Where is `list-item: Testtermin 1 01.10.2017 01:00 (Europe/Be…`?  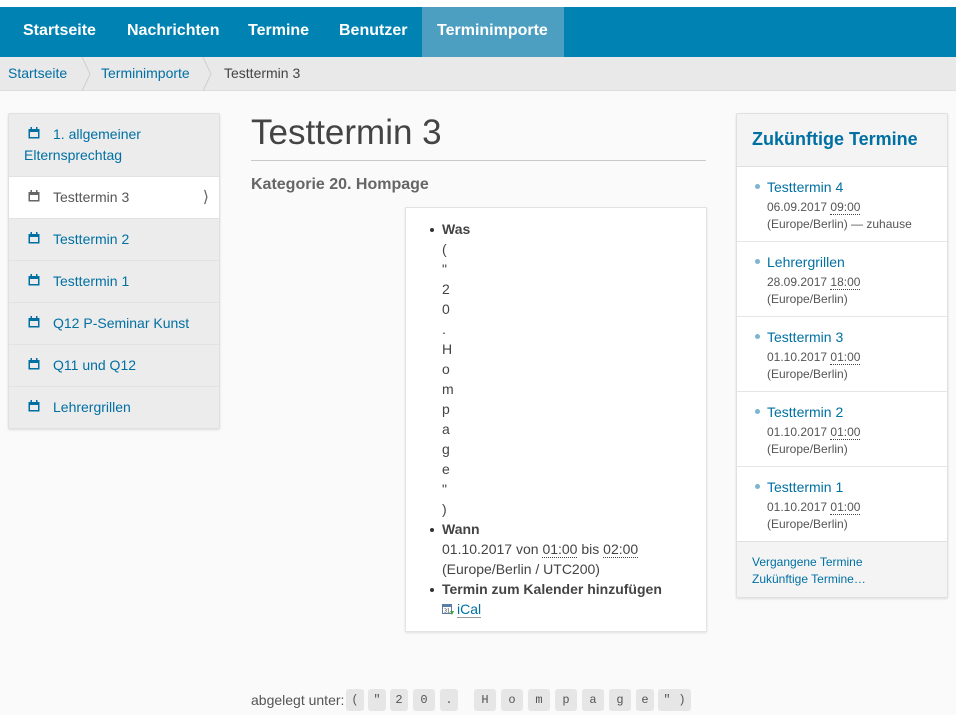 list-item: Testtermin 1 01.10.2017 01:00 (Europe/Be… is located at coordinates (842, 504).